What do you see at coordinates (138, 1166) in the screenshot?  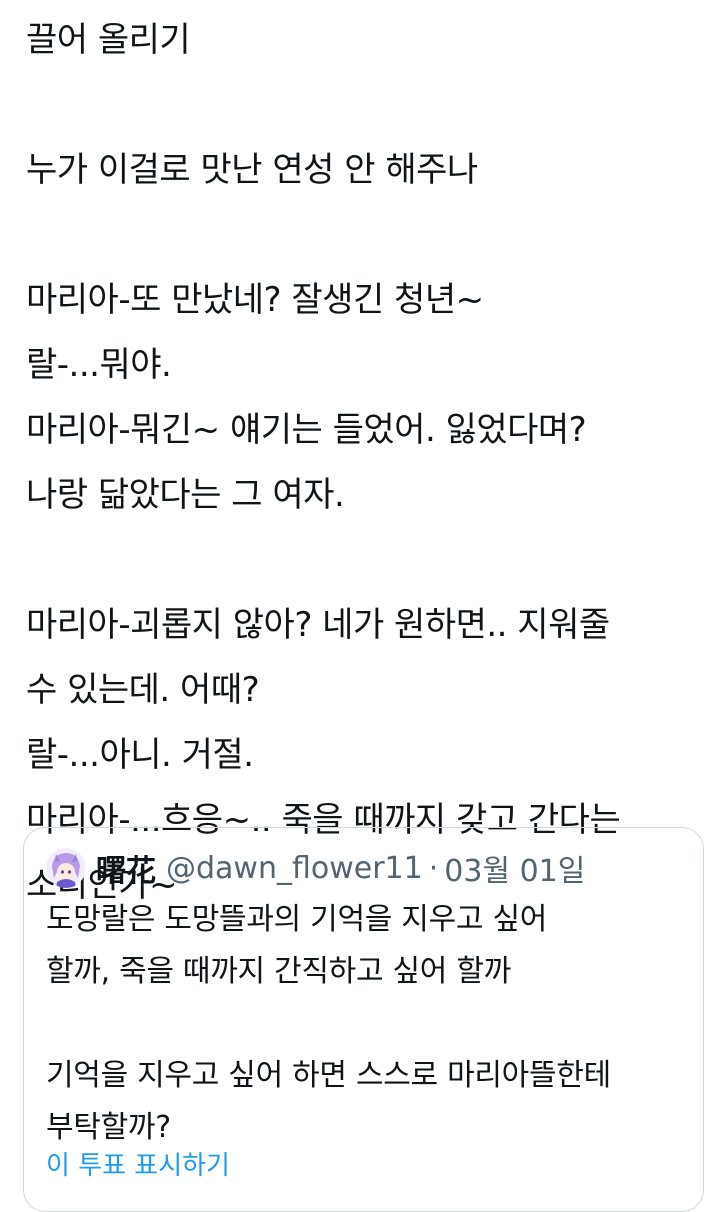 I see `show-poll-link: 이 투표 표시하기` at bounding box center [138, 1166].